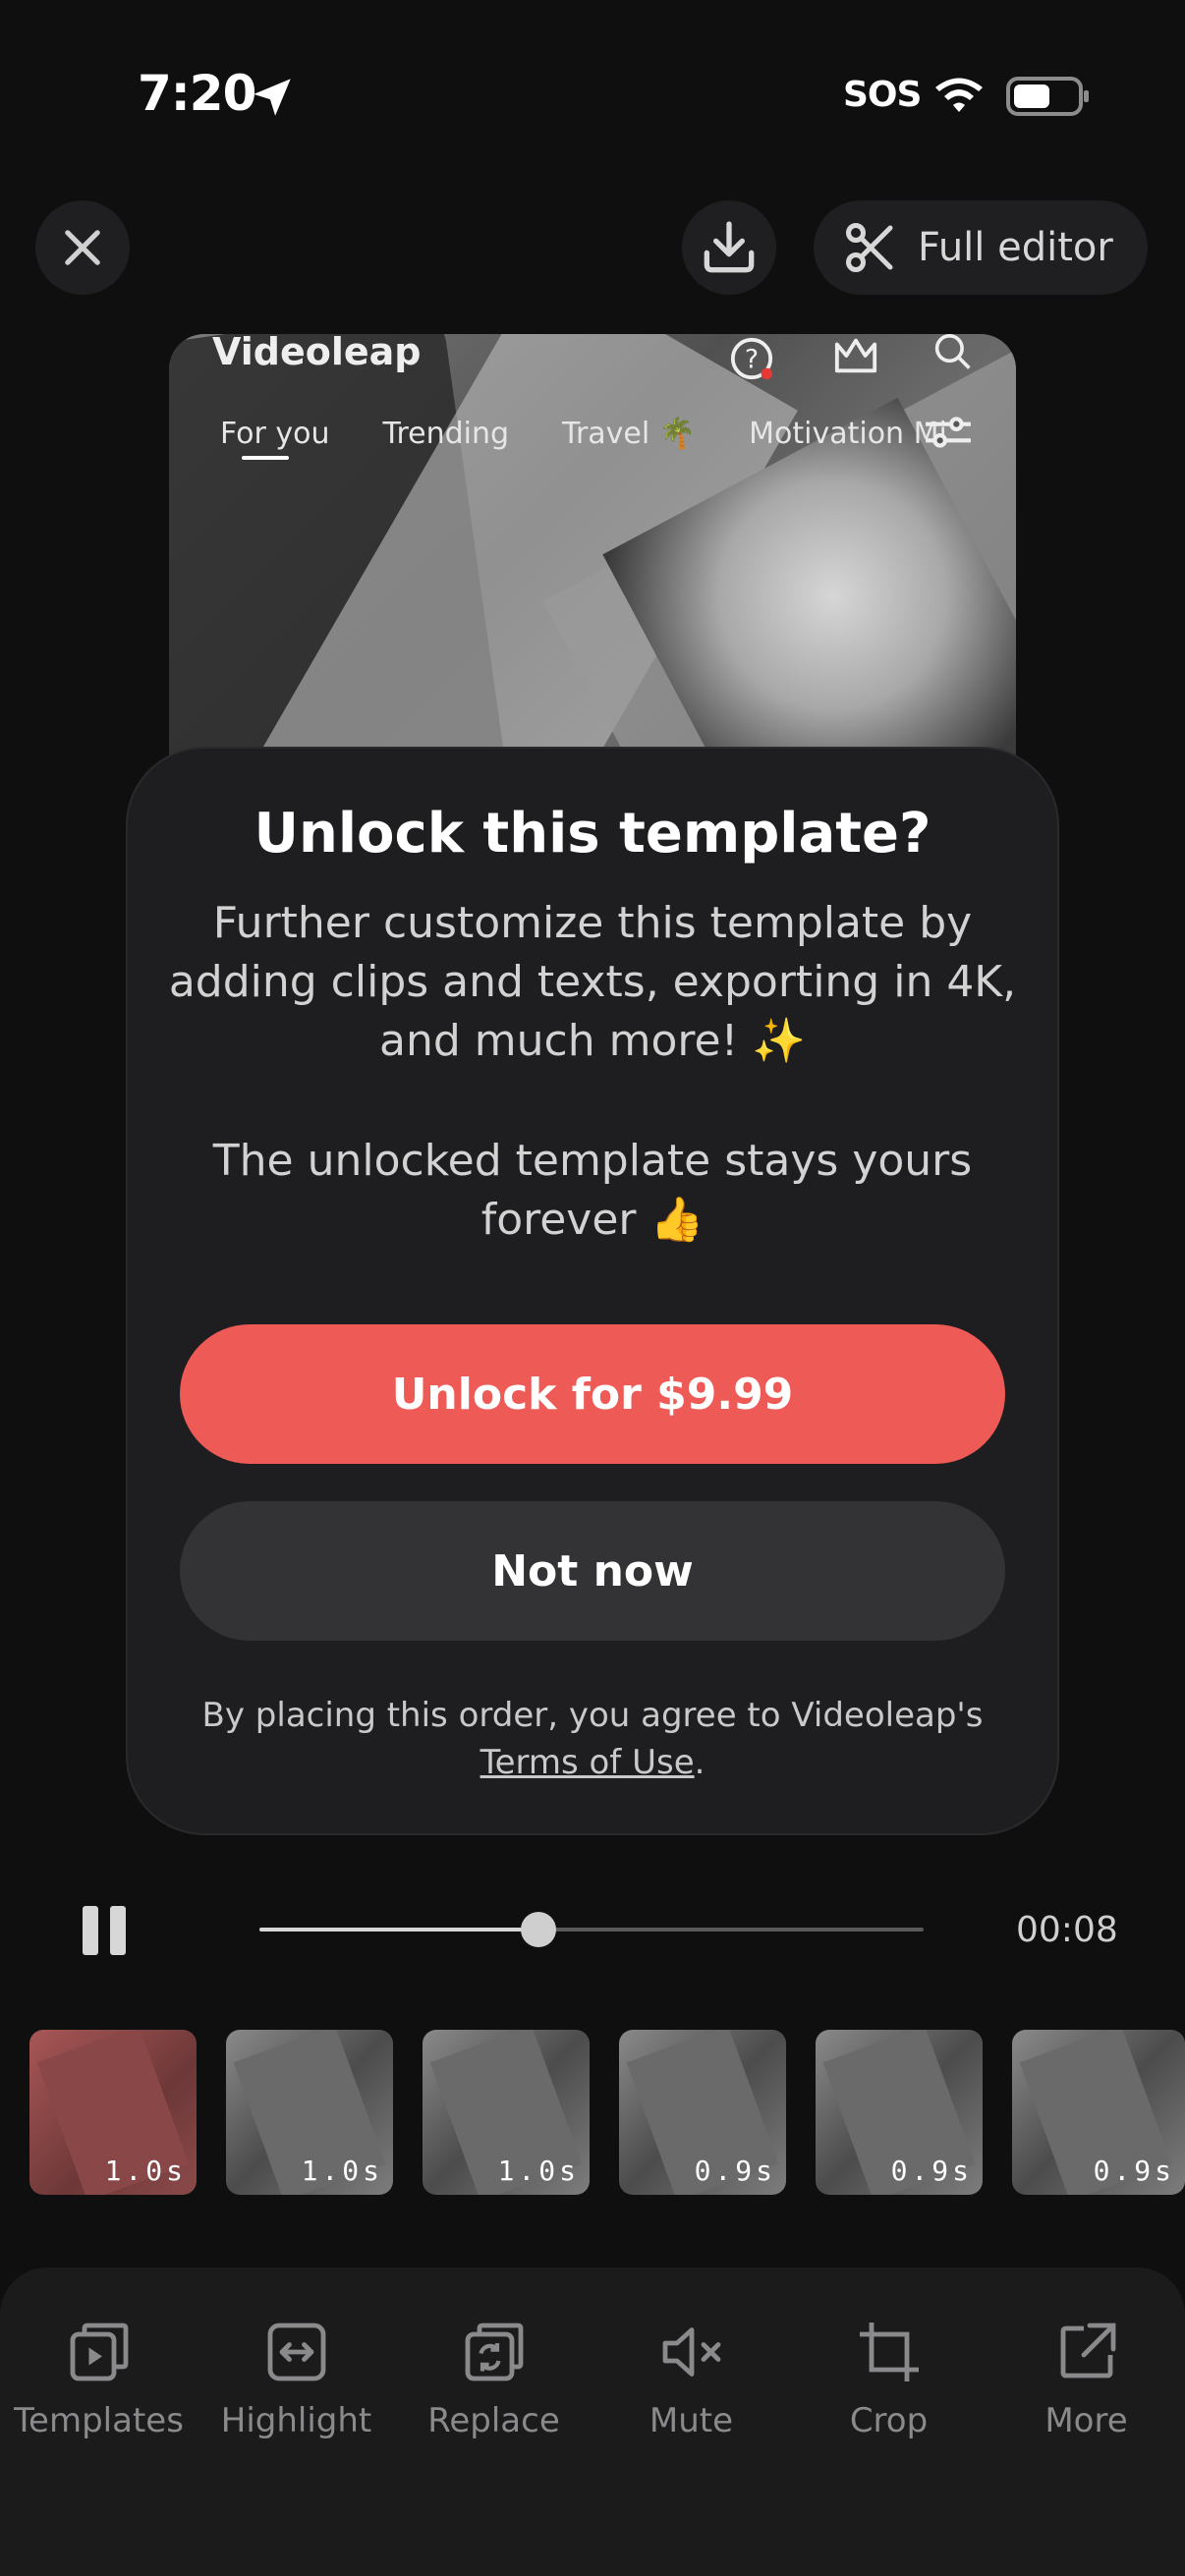  What do you see at coordinates (592, 1394) in the screenshot?
I see `unlock-button: Unlock for $9.99` at bounding box center [592, 1394].